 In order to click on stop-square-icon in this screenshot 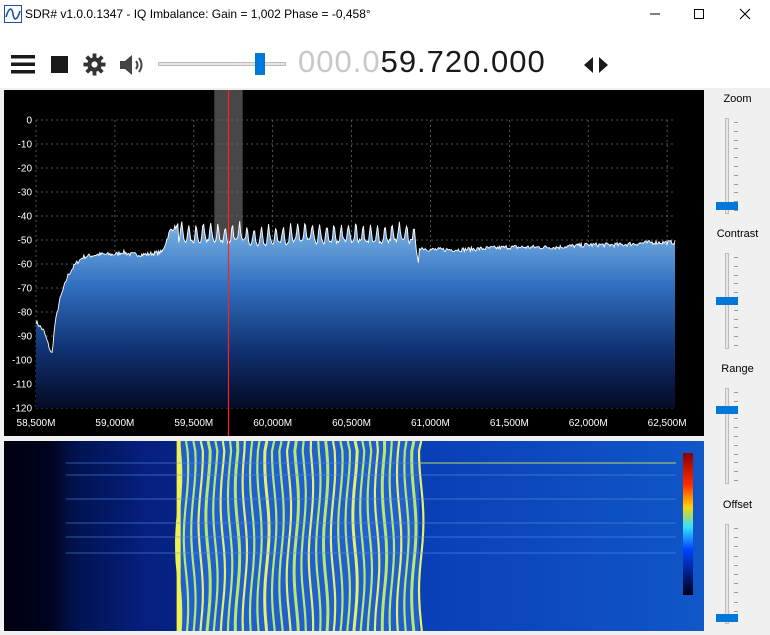, I will do `click(59, 64)`.